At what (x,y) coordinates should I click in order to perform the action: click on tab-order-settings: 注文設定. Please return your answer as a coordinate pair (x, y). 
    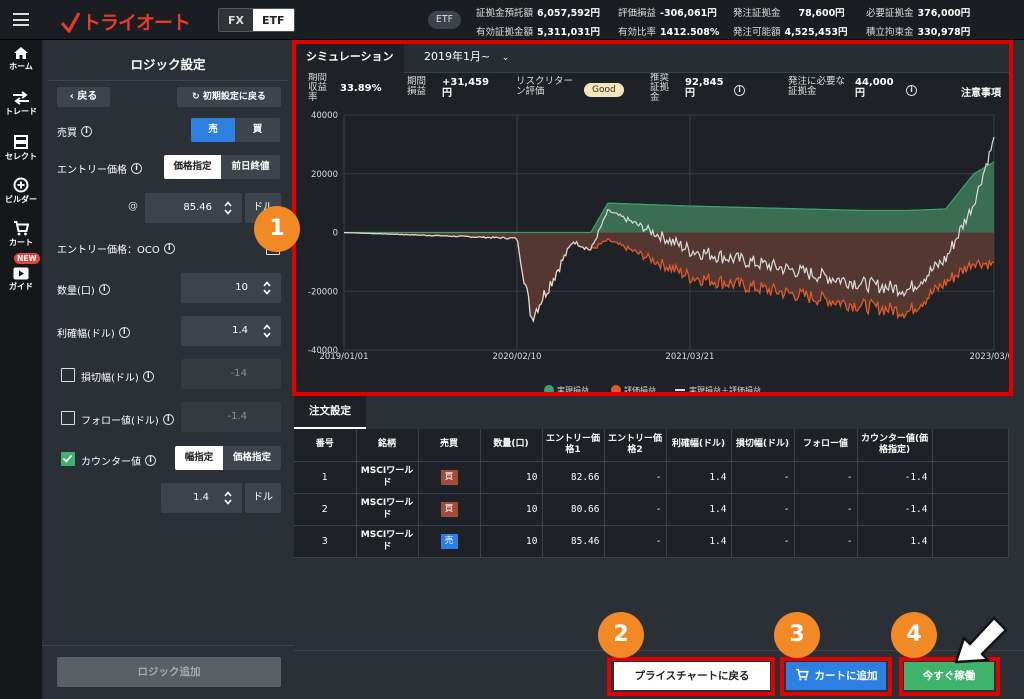
    Looking at the image, I should click on (330, 412).